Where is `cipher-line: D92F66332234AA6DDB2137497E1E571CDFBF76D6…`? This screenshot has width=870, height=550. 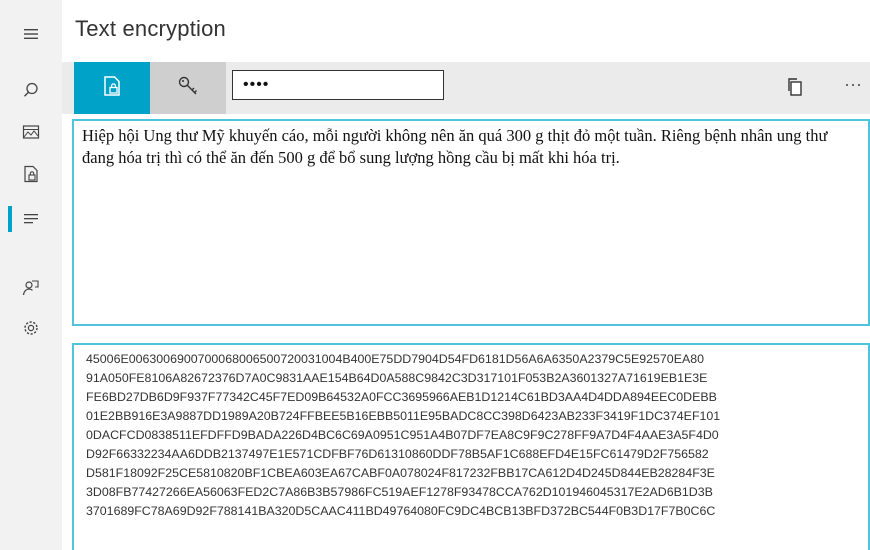
cipher-line: D92F66332234AA6DDB2137497E1E571CDFBF76D6… is located at coordinates (397, 454).